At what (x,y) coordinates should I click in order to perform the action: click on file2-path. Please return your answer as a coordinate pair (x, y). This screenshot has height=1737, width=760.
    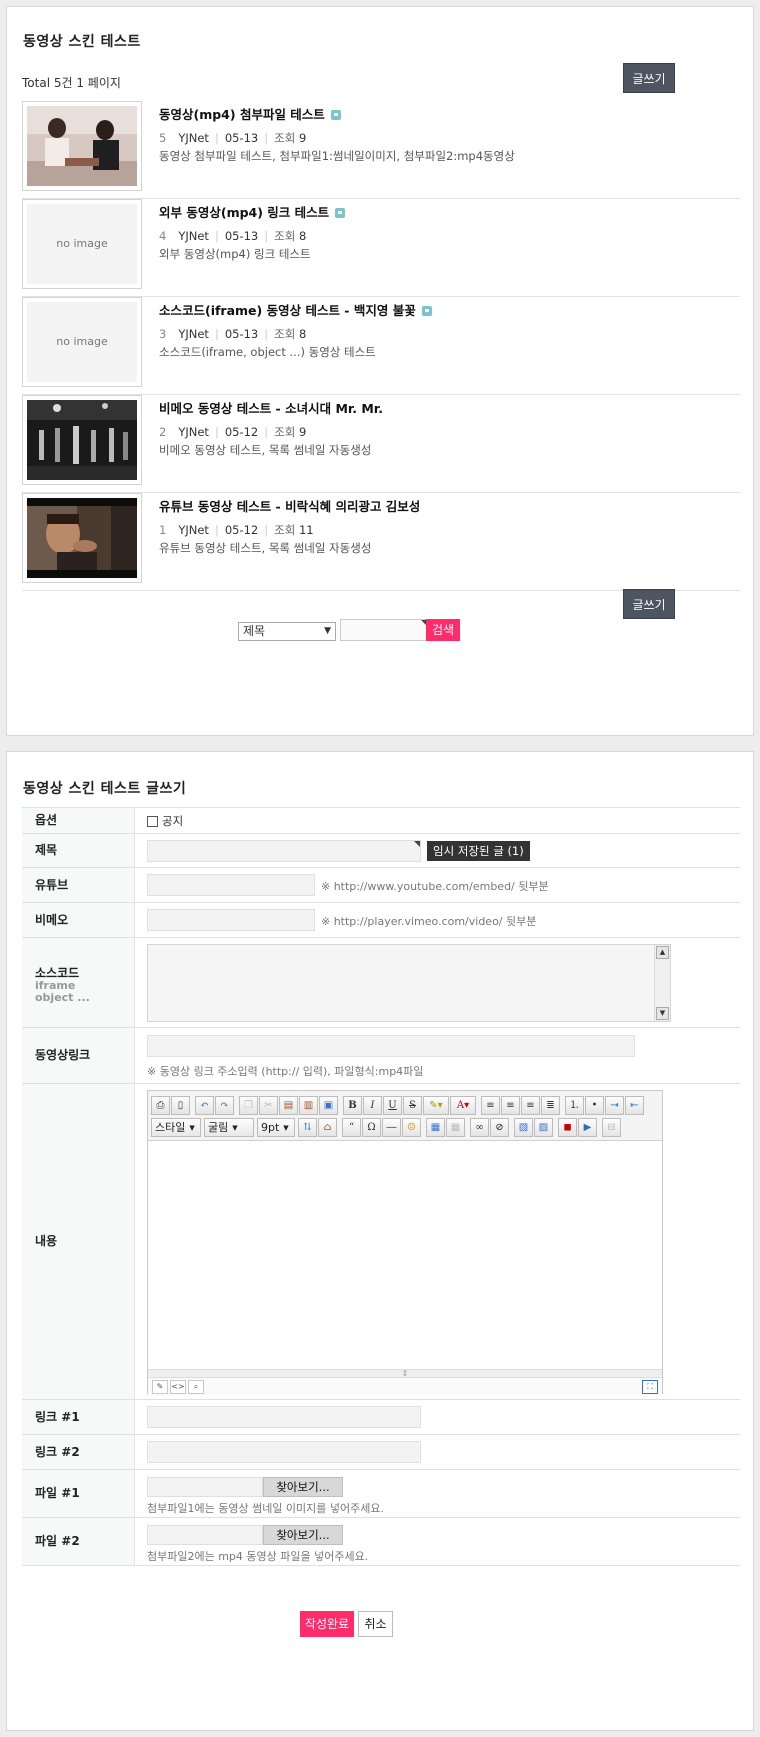
    Looking at the image, I should click on (205, 1535).